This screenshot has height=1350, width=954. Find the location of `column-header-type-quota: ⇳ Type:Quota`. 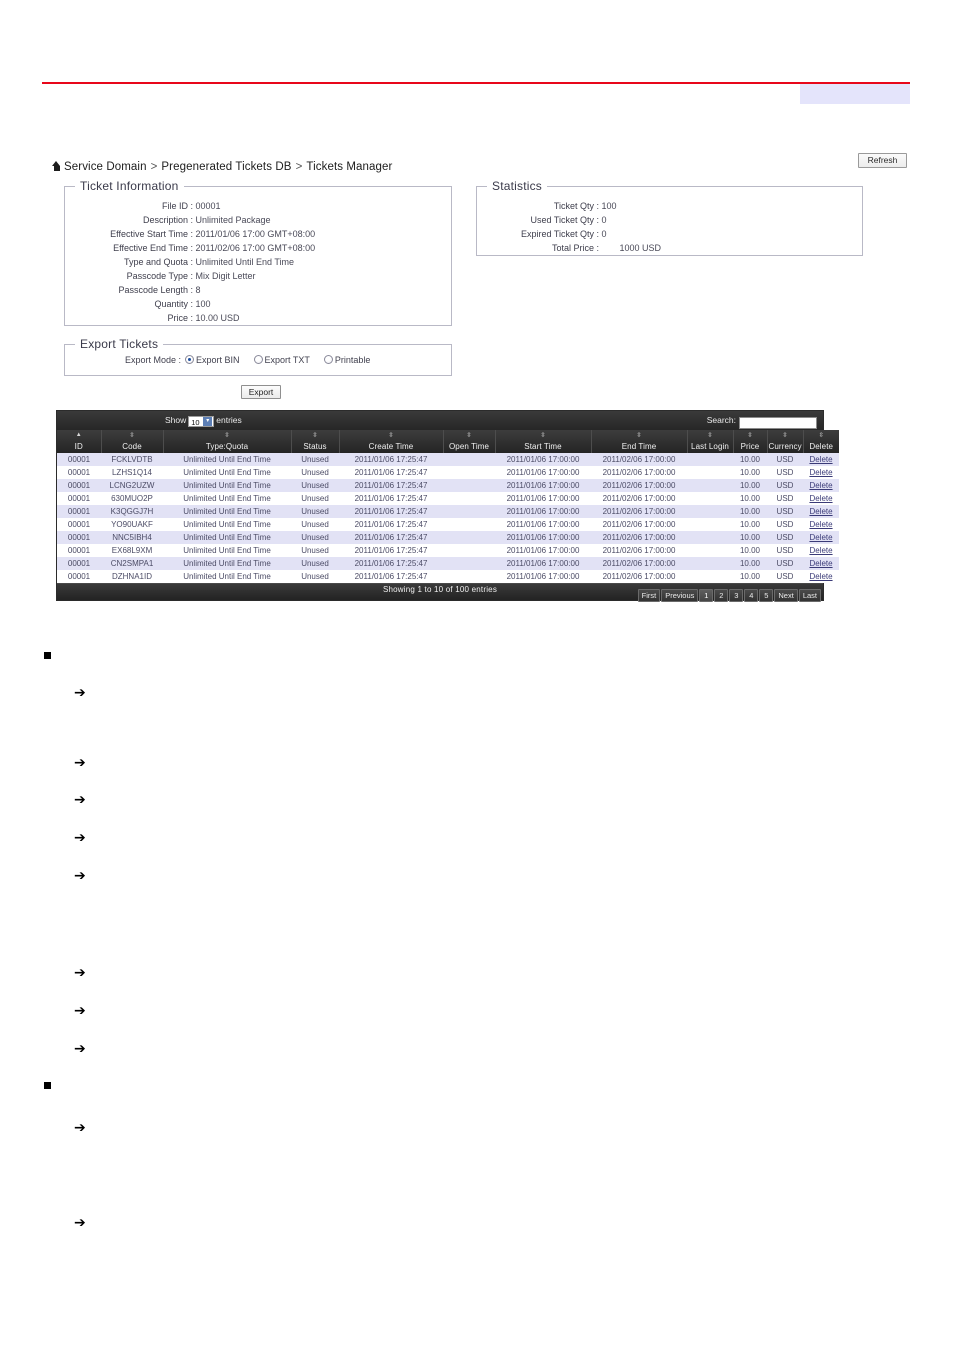

column-header-type-quota: ⇳ Type:Quota is located at coordinates (227, 441).